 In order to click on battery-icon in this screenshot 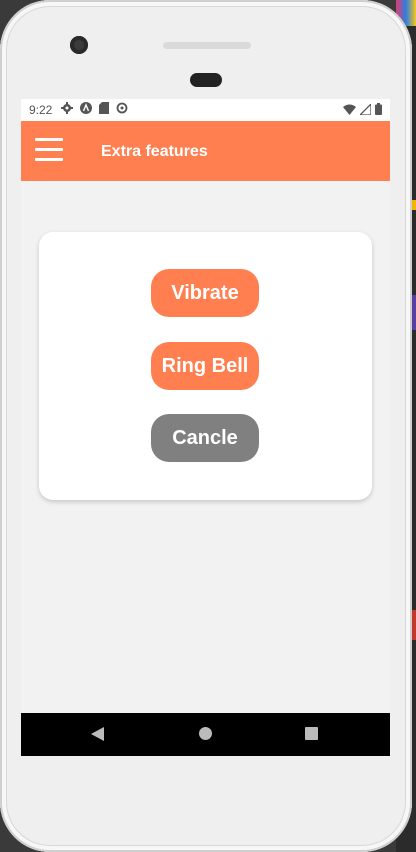, I will do `click(378, 109)`.